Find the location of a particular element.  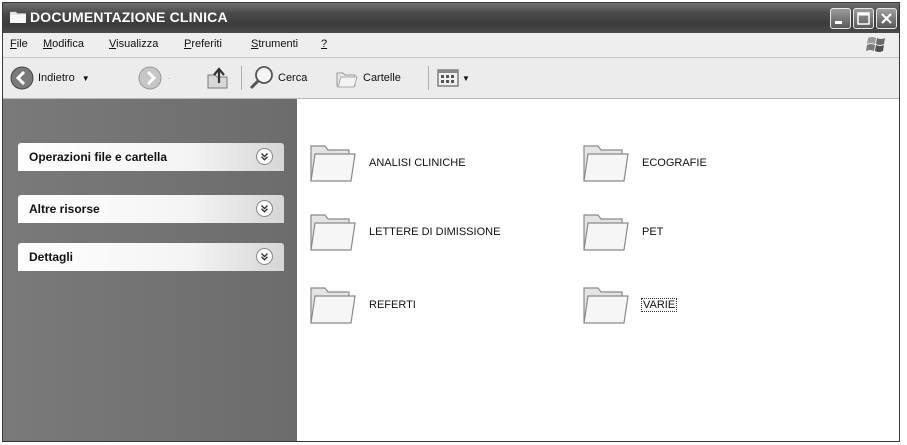

task-label: Operazioni file e cartella is located at coordinates (98, 157).